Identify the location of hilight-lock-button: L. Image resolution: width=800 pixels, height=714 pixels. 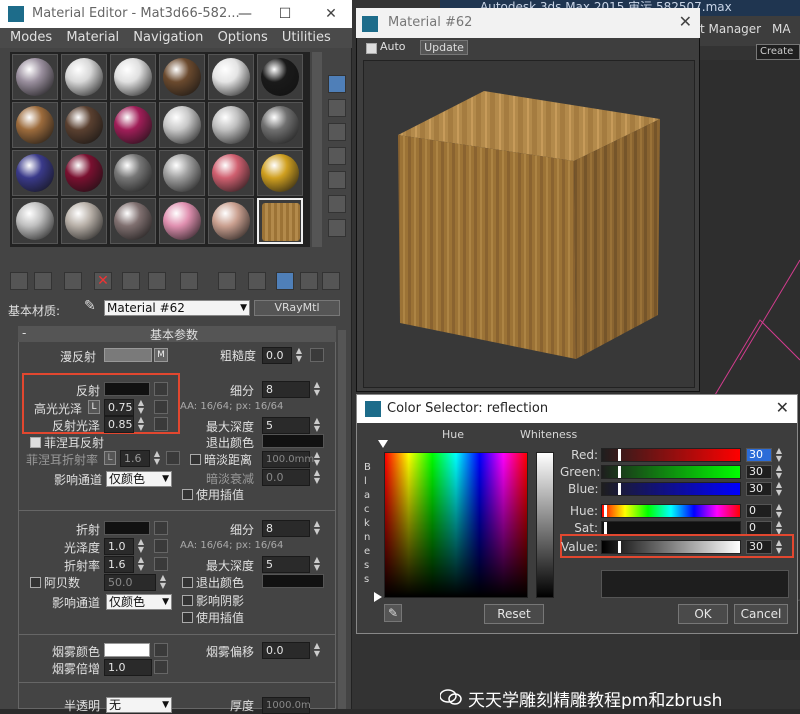
(94, 407).